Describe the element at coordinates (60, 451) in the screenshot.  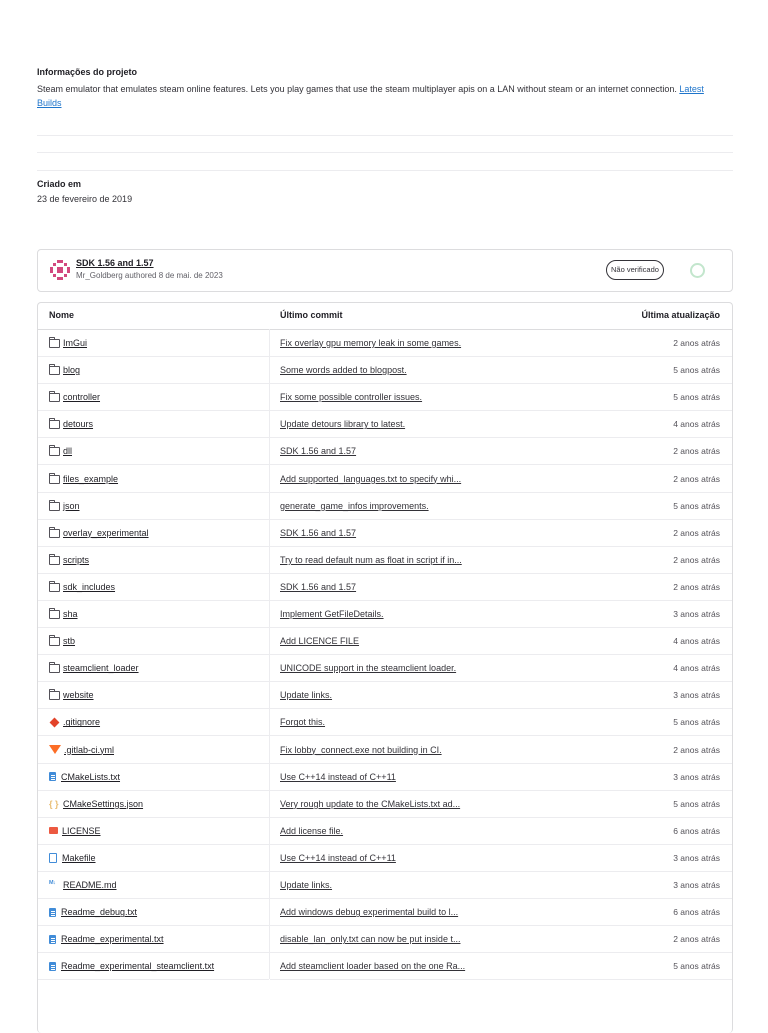
I see `file-name-cell: dll` at that location.